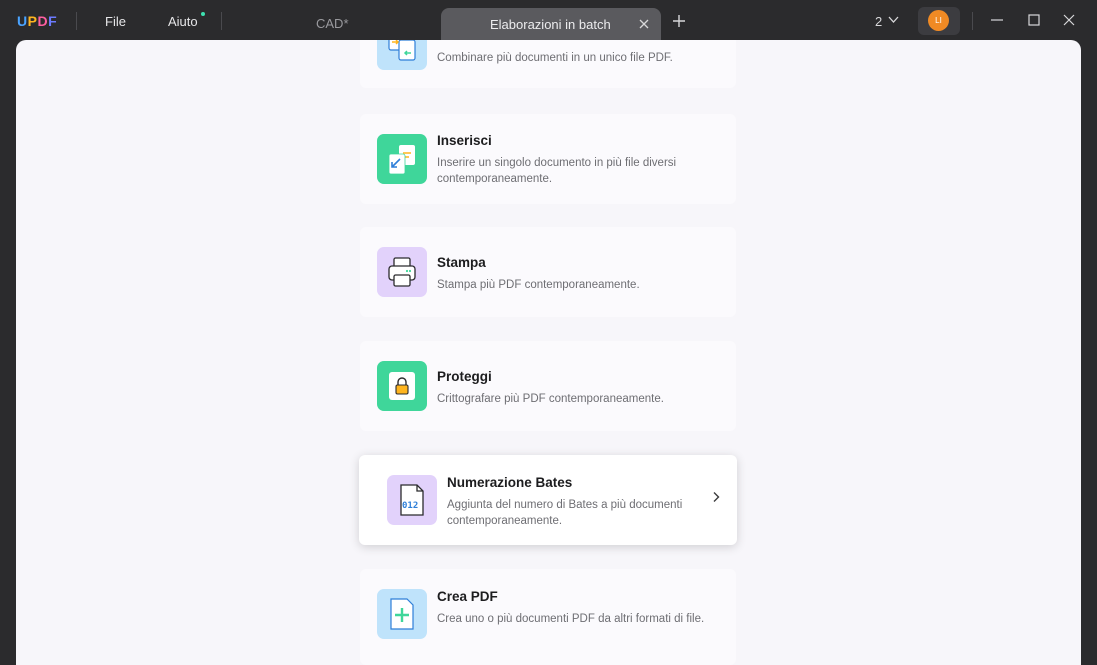  I want to click on card-title: Numerazione Bates, so click(510, 482).